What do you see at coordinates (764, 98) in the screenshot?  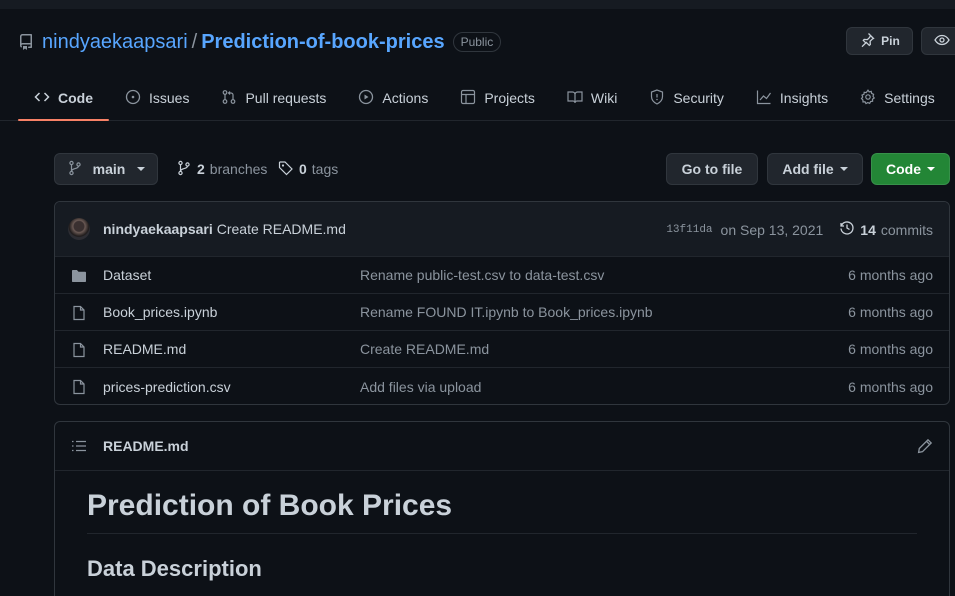 I see `graph-icon` at bounding box center [764, 98].